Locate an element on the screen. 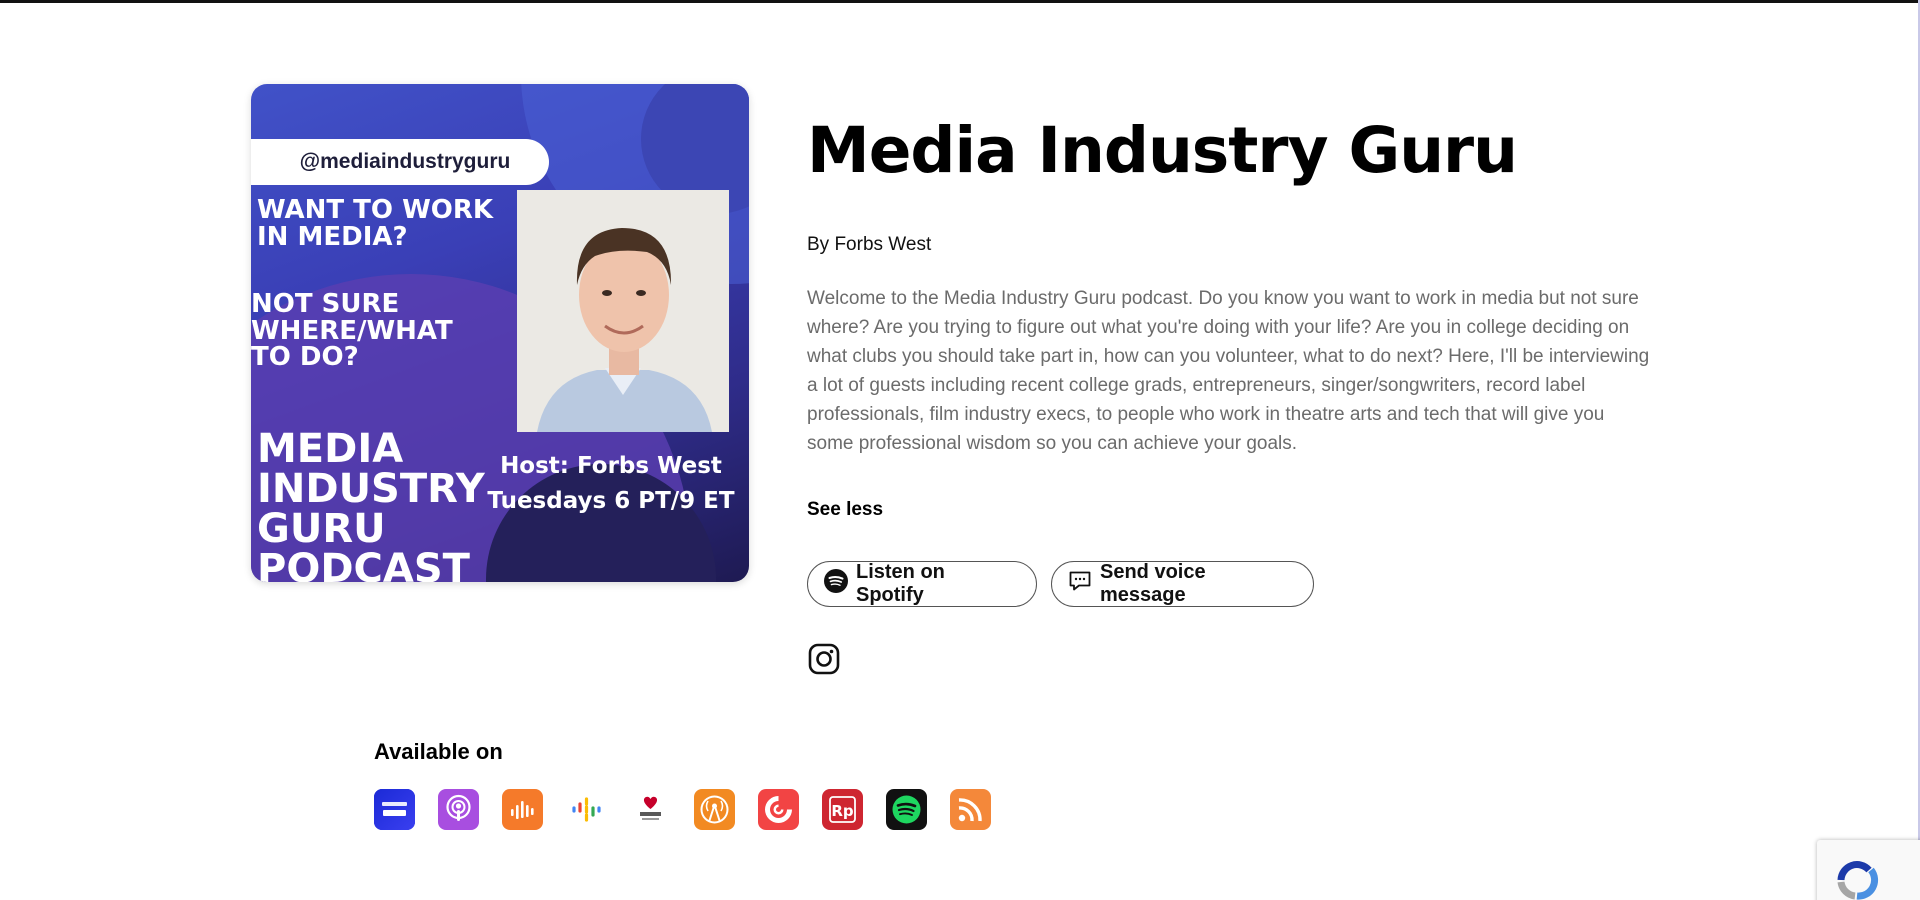 Image resolution: width=1920 pixels, height=900 pixels. listen-on-spotify-label: Listen on Spotify is located at coordinates (900, 583).